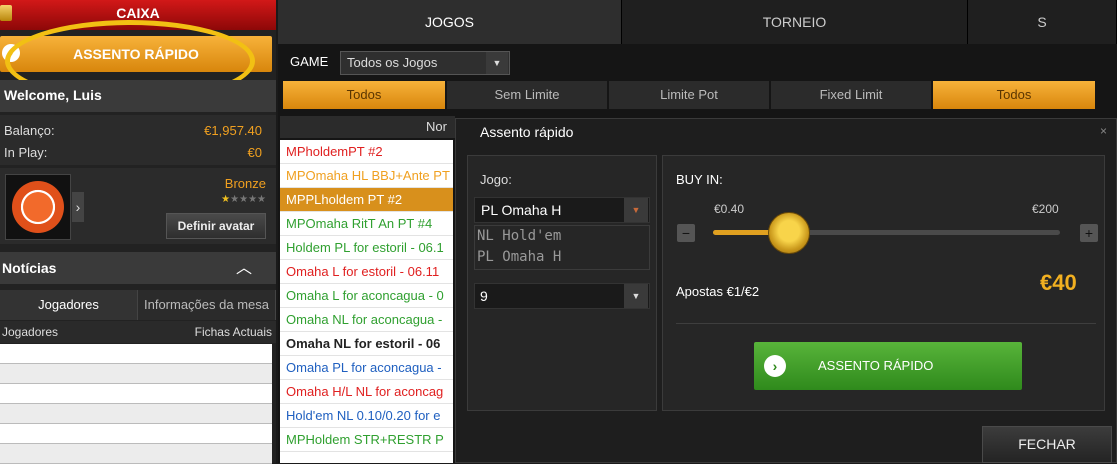 The image size is (1117, 464). Describe the element at coordinates (138, 332) in the screenshot. I see `players-table-header: Jogadores Fichas Actuais` at that location.